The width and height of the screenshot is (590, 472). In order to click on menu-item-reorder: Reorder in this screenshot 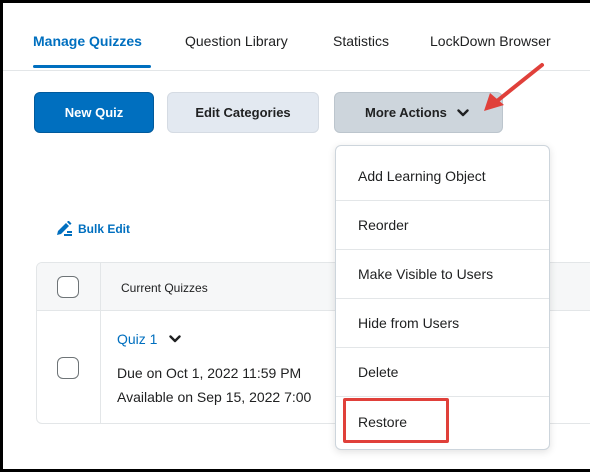, I will do `click(442, 225)`.